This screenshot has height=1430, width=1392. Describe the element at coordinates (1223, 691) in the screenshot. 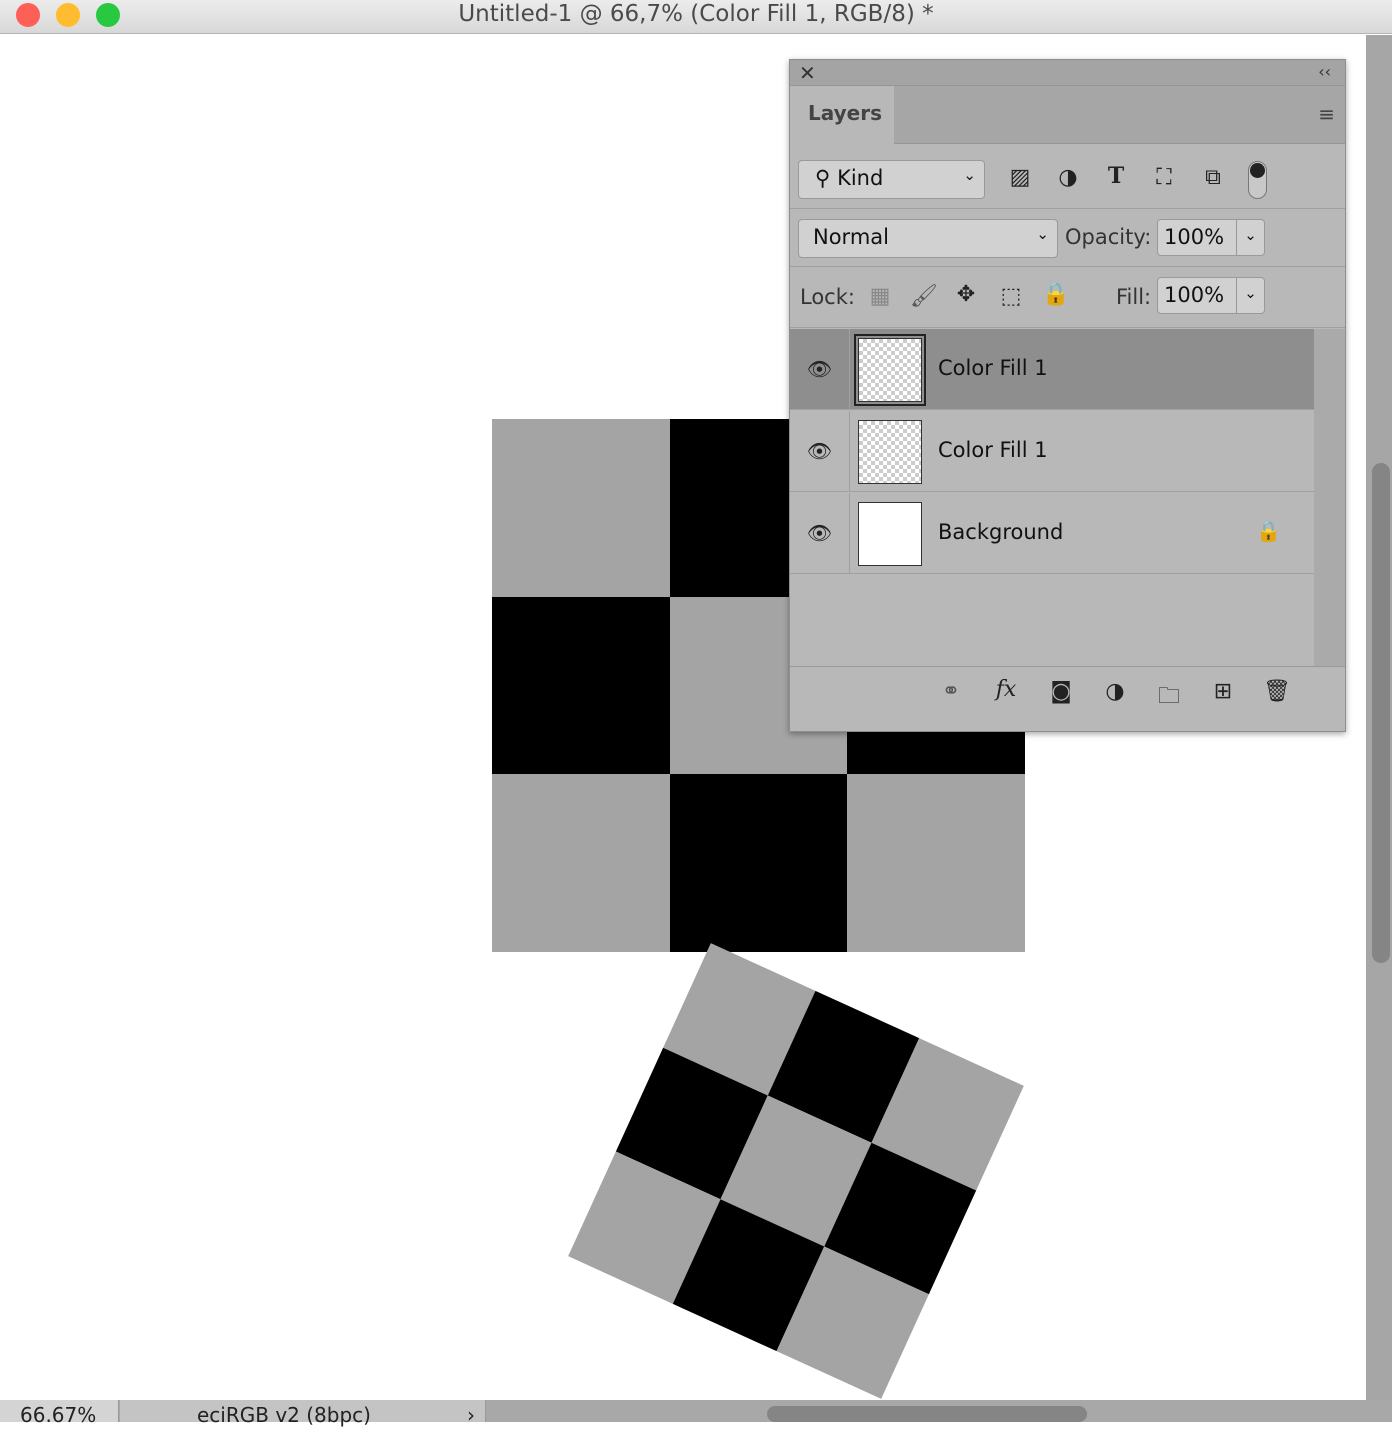

I see `new-layer-icon: ⊞` at that location.